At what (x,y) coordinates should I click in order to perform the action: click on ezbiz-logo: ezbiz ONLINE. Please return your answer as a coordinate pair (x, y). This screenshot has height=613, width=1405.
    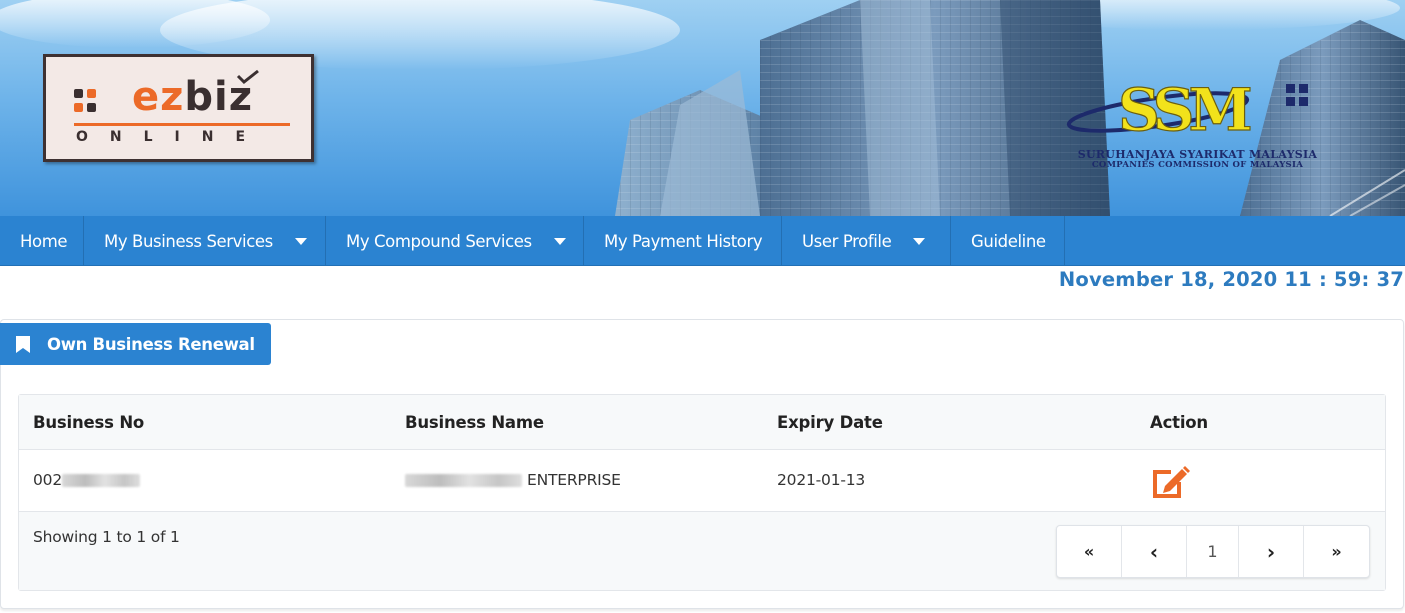
    Looking at the image, I should click on (178, 108).